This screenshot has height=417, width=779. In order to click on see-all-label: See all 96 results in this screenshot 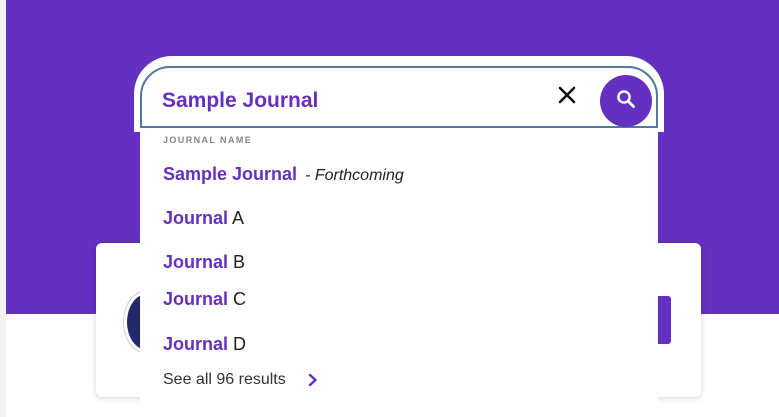, I will do `click(224, 379)`.